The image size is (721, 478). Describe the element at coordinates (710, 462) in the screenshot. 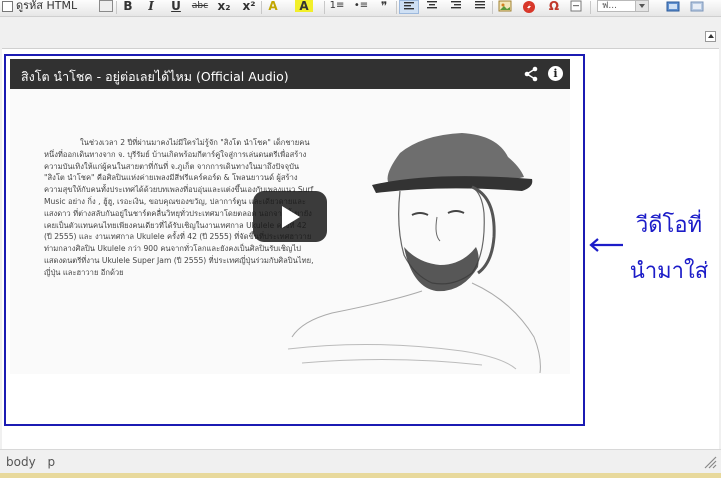

I see `resize-handle-icon` at that location.